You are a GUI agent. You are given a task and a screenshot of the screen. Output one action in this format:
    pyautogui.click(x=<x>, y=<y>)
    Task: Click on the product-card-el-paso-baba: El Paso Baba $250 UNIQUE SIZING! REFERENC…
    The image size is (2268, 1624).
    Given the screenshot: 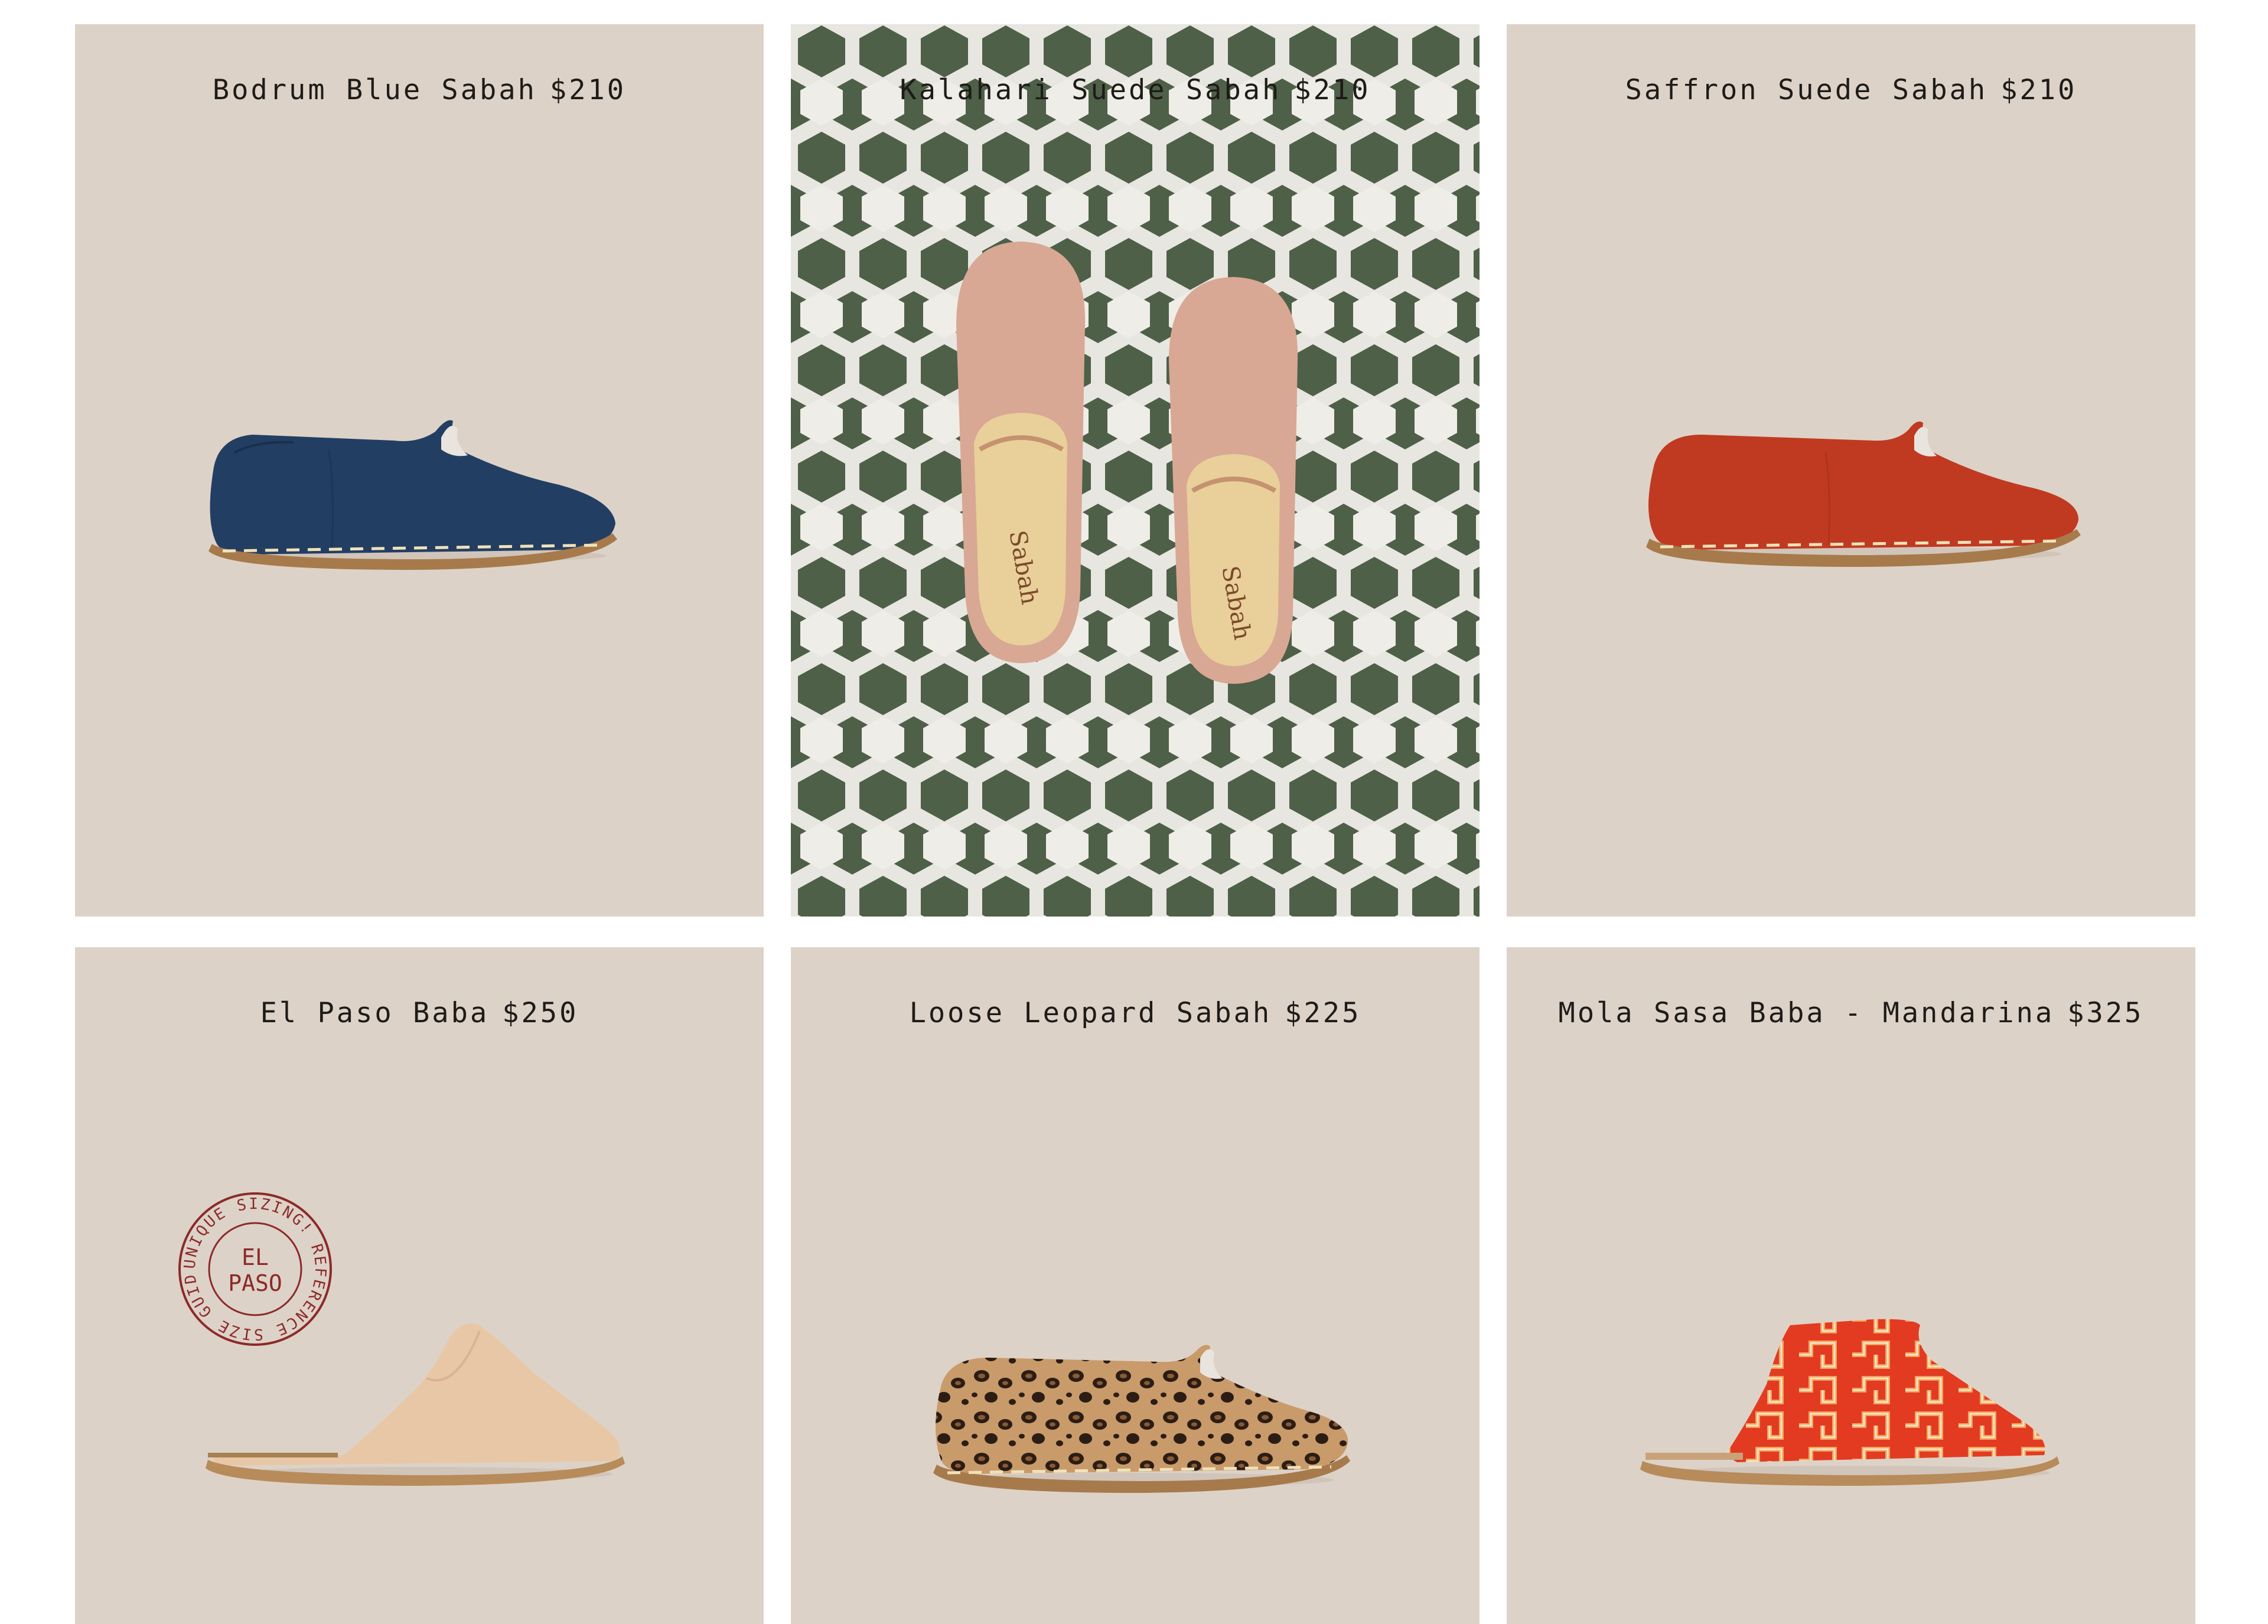 What is the action you would take?
    pyautogui.click(x=419, y=1285)
    